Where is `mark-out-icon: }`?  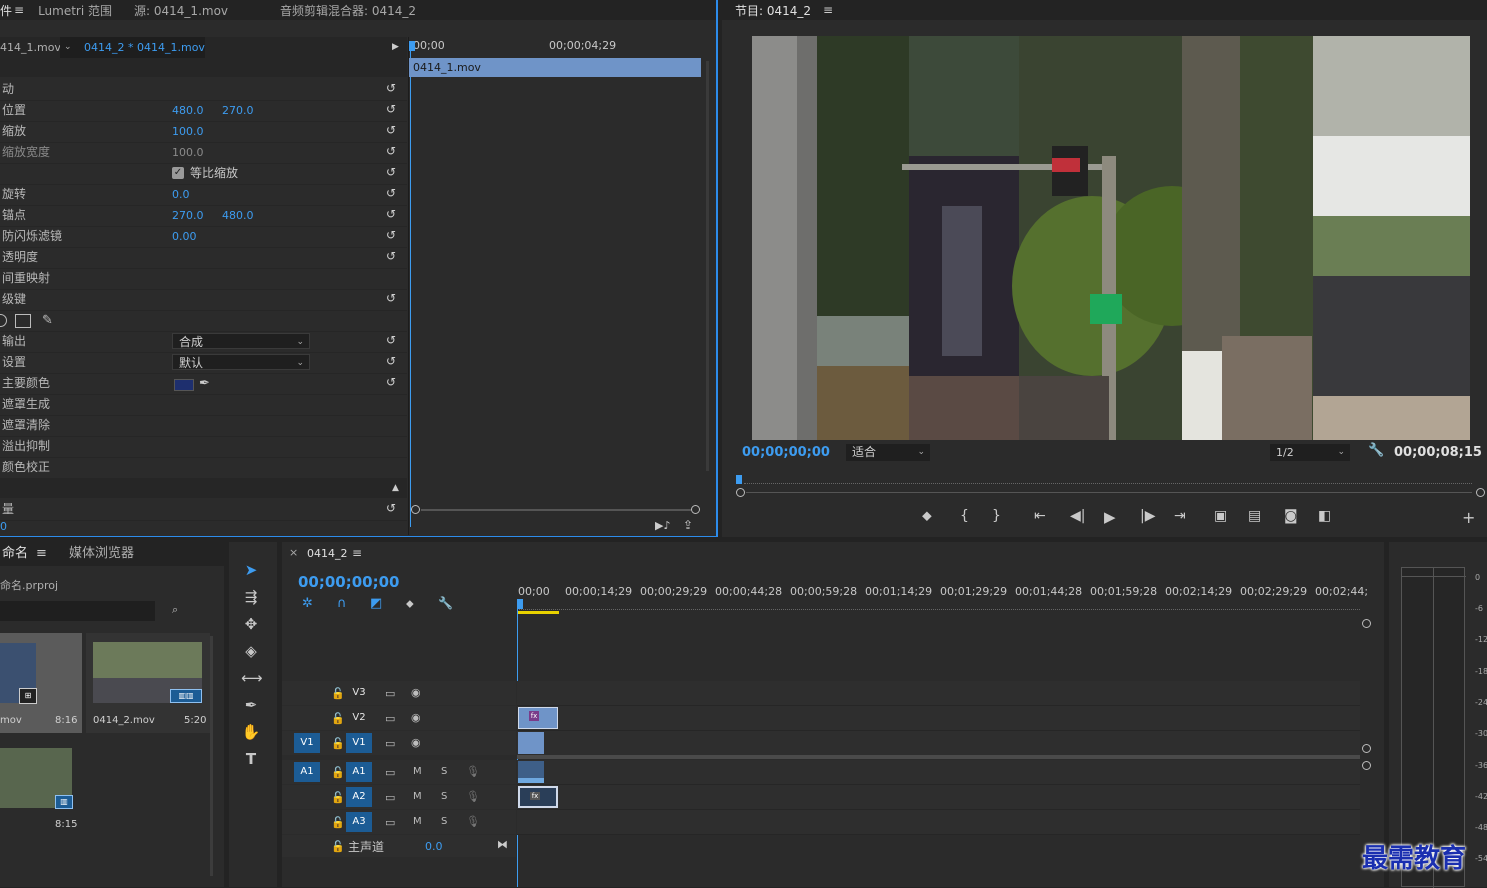
mark-out-icon: } is located at coordinates (996, 516).